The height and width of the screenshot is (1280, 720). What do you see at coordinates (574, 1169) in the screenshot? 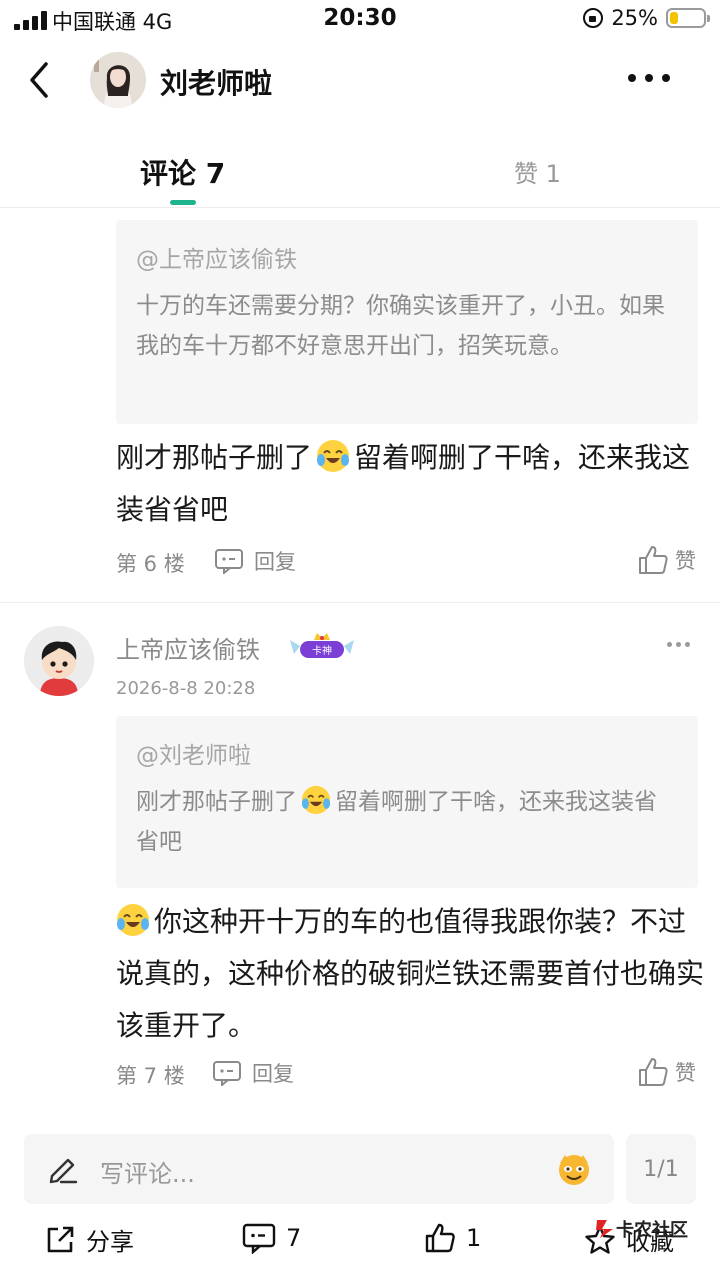
I see `emoji-picker-icon` at bounding box center [574, 1169].